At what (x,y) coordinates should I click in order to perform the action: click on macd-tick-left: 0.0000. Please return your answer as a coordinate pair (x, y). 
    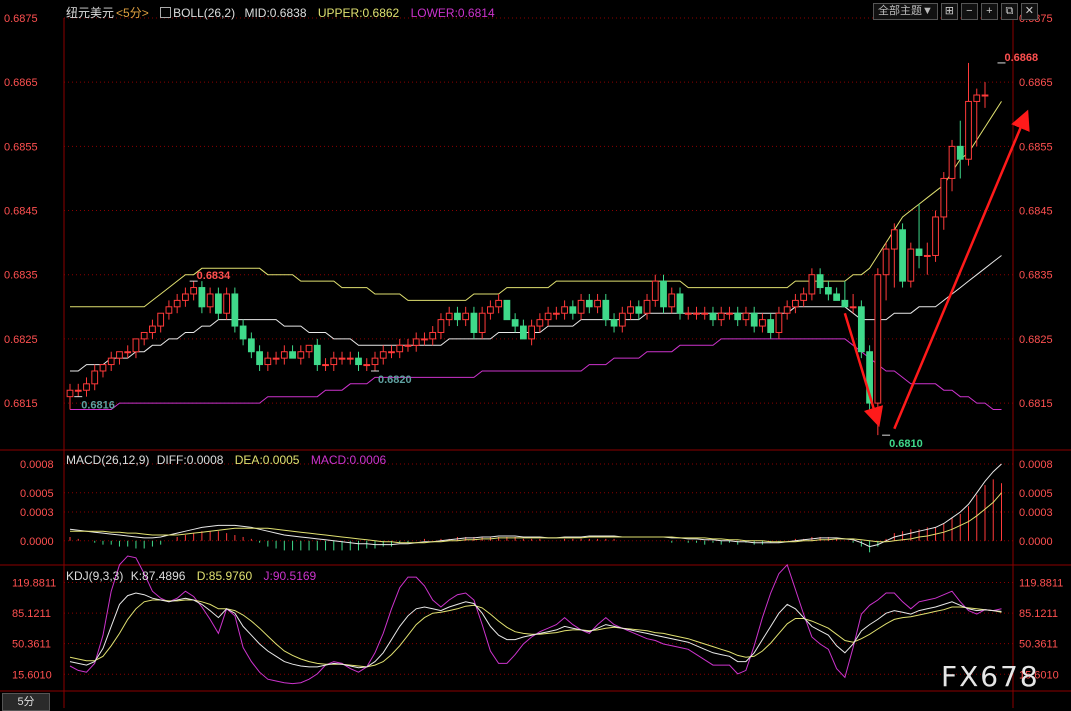
    Looking at the image, I should click on (37, 542).